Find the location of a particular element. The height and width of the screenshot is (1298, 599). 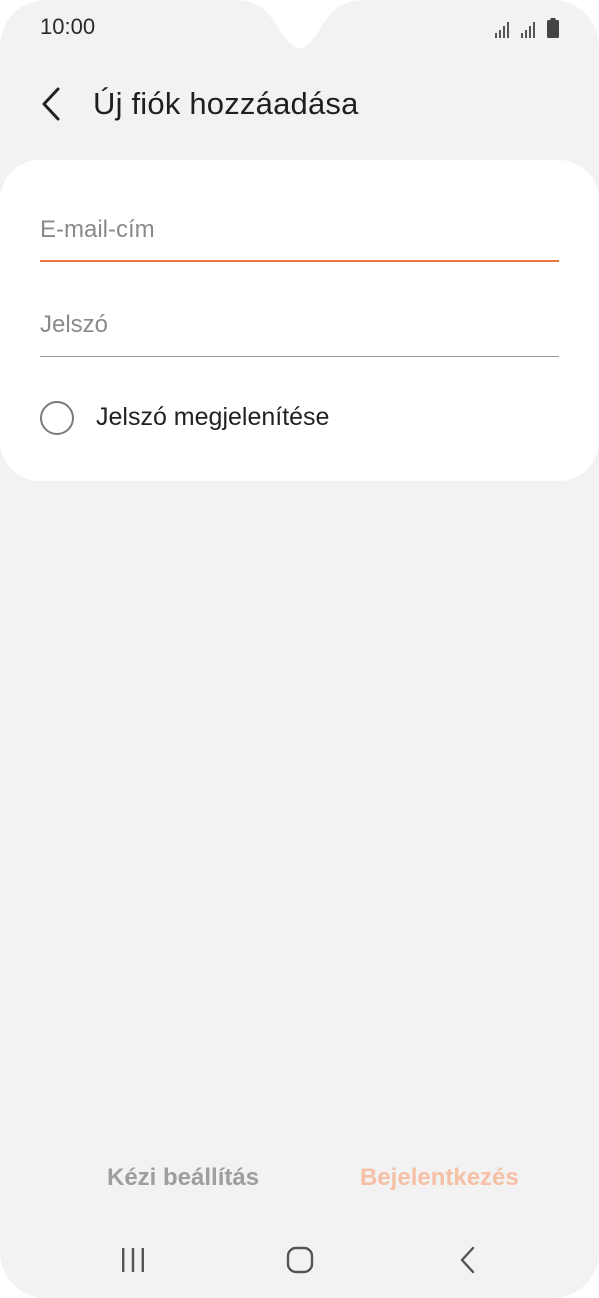

recents-button is located at coordinates (133, 1260).